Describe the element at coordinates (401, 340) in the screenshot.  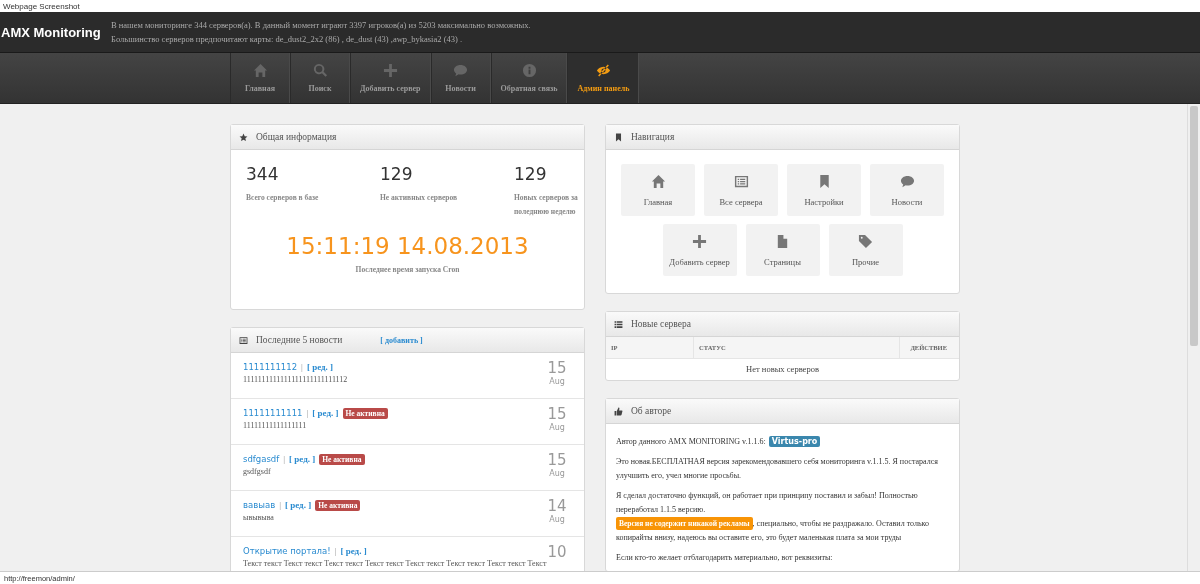
I see `add-news-link: [ добавить ]` at that location.